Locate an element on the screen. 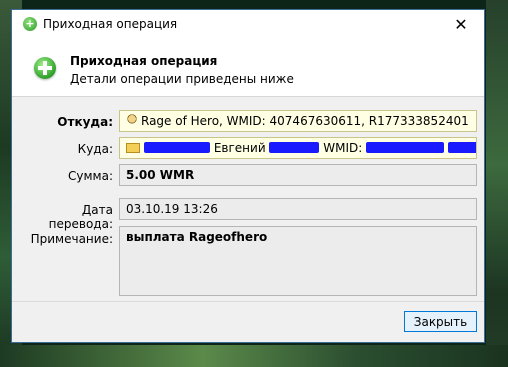 The width and height of the screenshot is (508, 367). to-wmid-label: WMID: is located at coordinates (343, 148).